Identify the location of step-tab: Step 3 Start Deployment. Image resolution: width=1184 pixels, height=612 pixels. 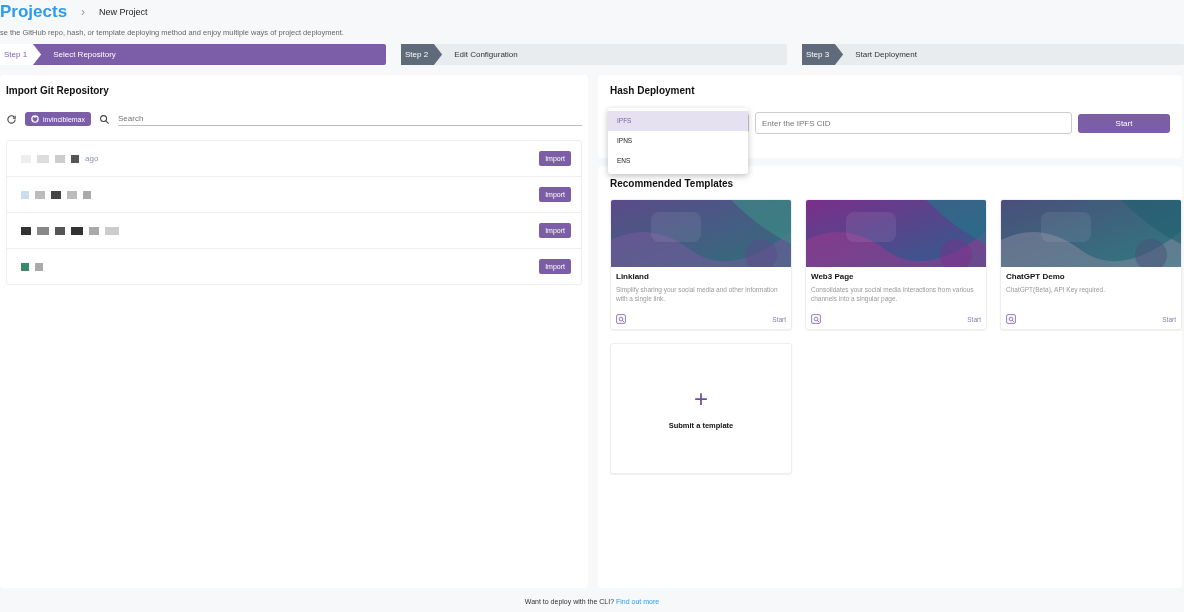
(993, 54).